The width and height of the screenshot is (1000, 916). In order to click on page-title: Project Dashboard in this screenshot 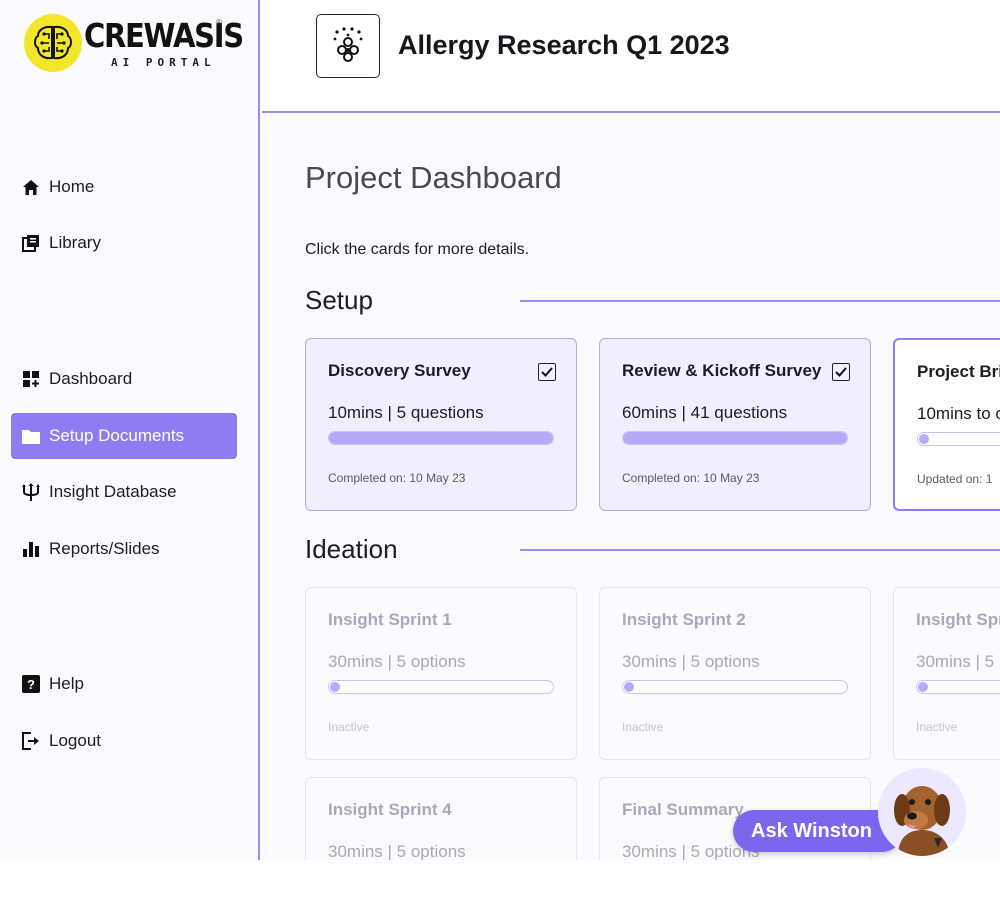, I will do `click(433, 177)`.